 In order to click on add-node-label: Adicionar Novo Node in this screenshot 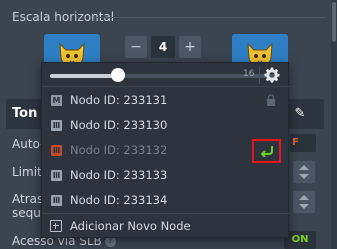, I will do `click(130, 226)`.